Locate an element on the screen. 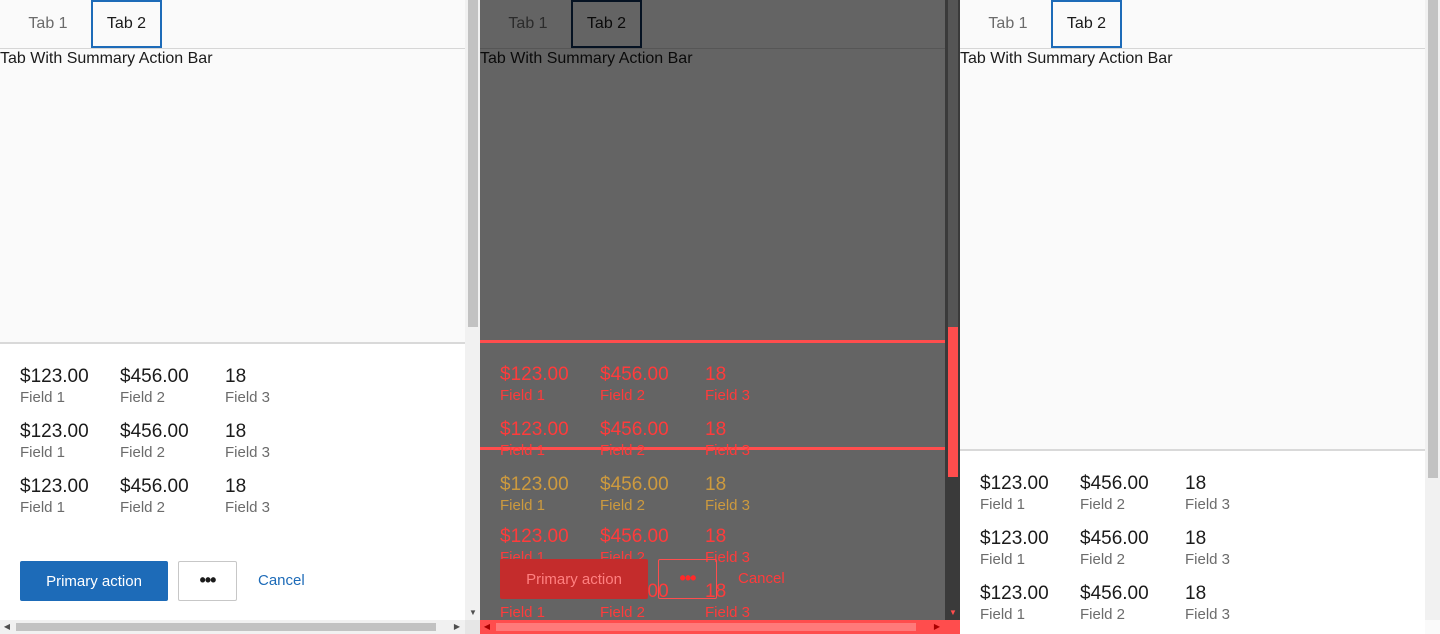 The width and height of the screenshot is (1440, 634). horizontal-scrollbar: ◀ ▶ is located at coordinates (232, 627).